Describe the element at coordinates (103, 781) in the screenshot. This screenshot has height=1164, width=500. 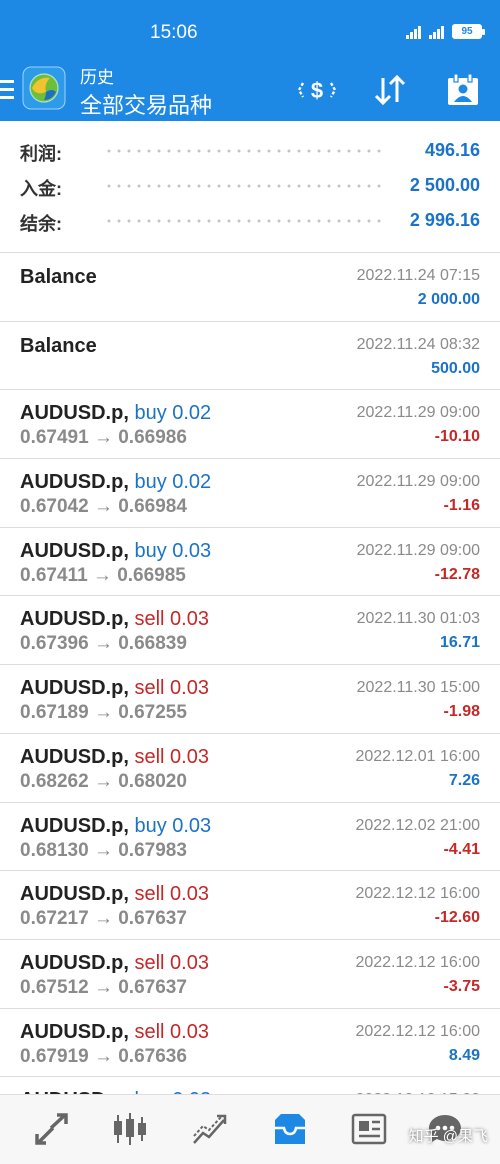
I see `deal-prices: 0.68262 → 0.68020` at that location.